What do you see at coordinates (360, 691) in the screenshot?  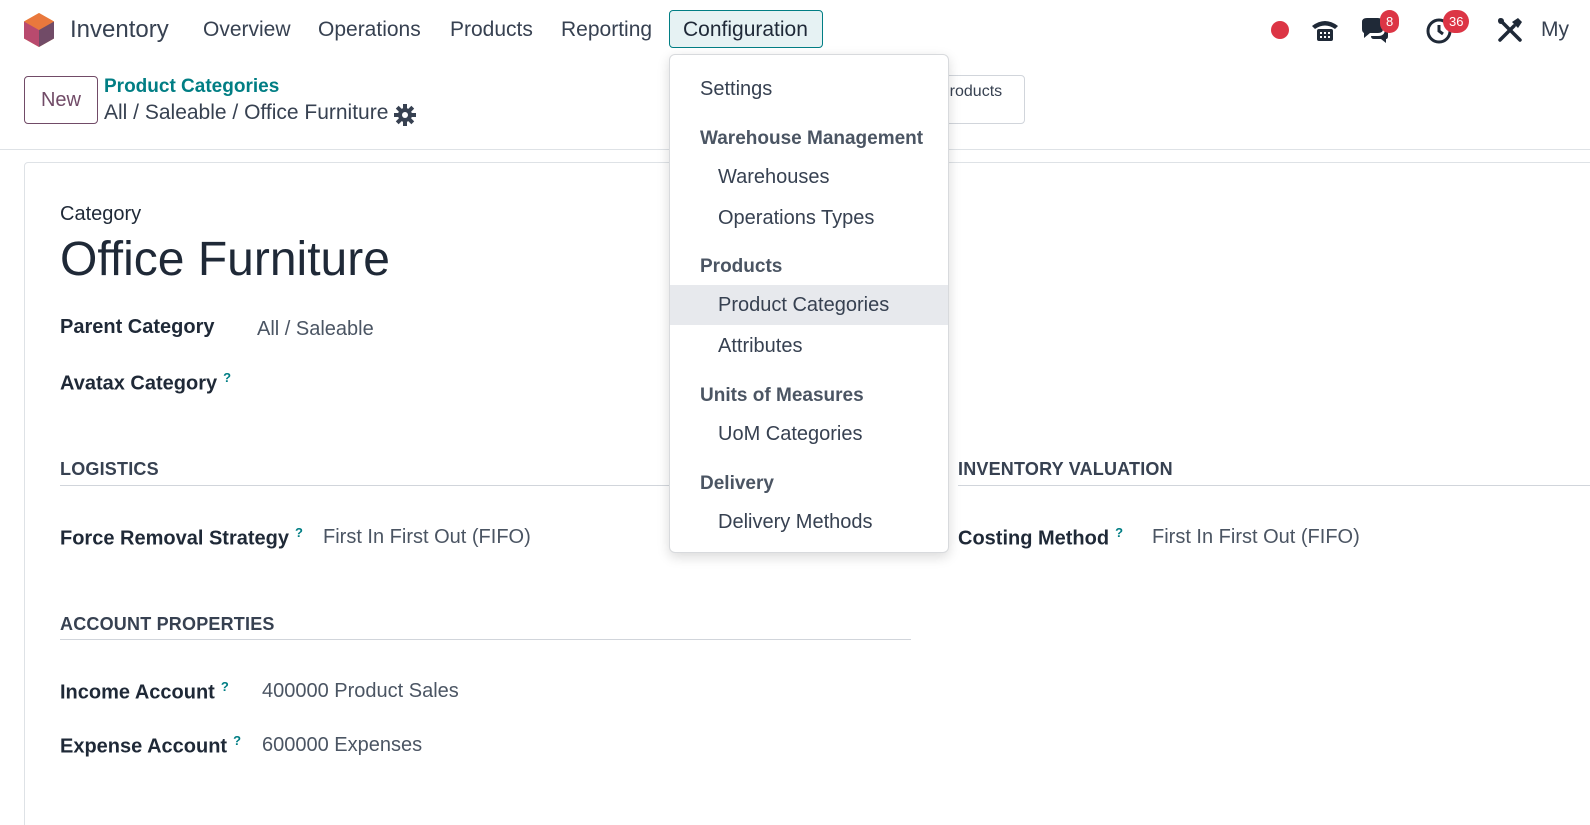 I see `income-account-field: 400000 Product Sales` at bounding box center [360, 691].